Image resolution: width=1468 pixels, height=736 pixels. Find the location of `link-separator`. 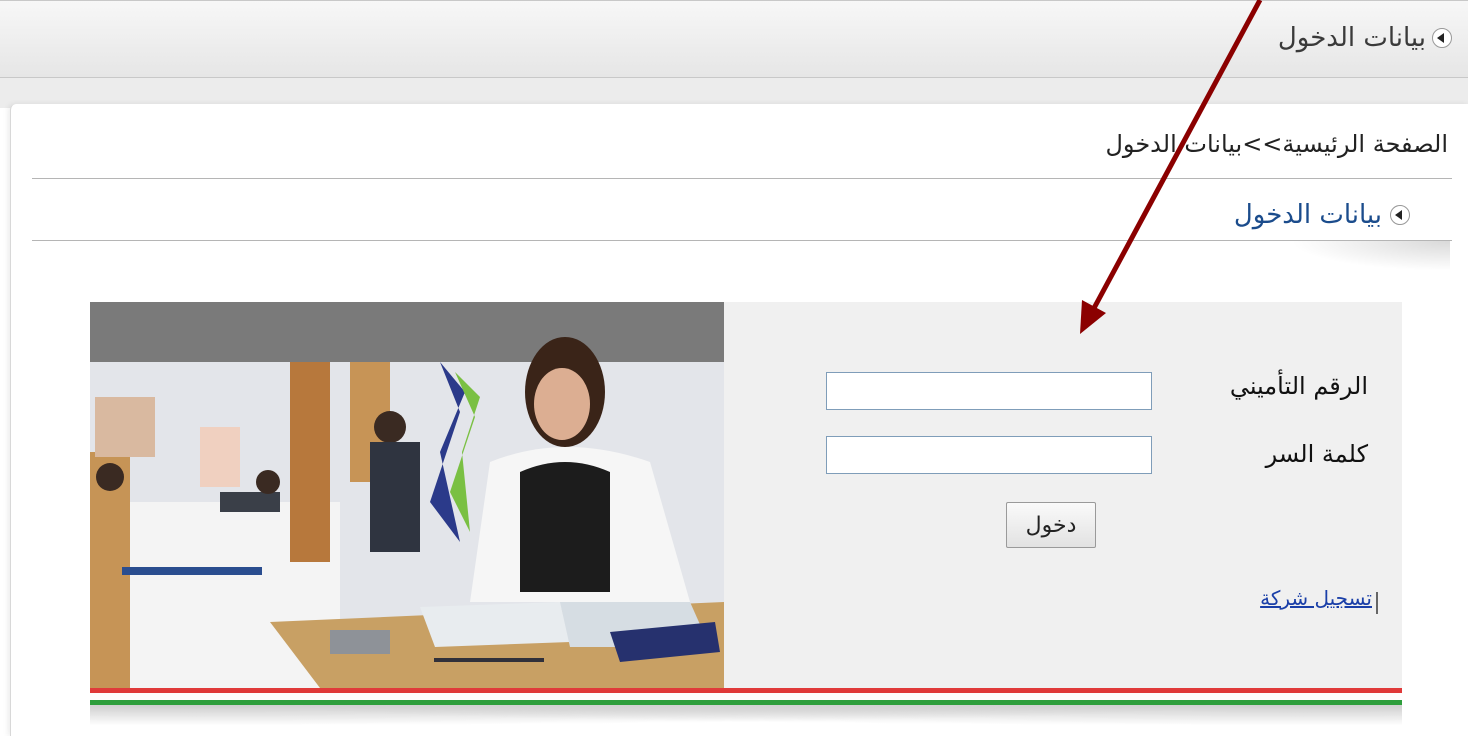

link-separator is located at coordinates (1377, 603).